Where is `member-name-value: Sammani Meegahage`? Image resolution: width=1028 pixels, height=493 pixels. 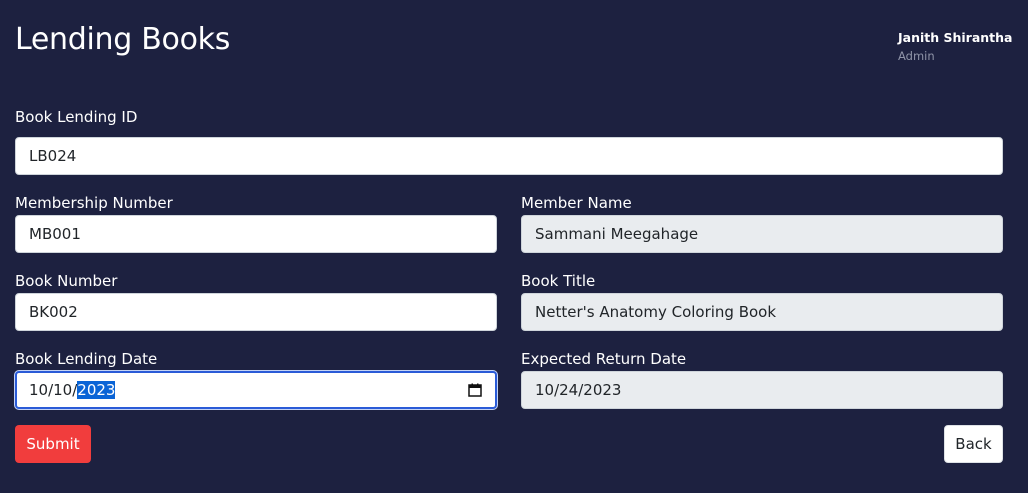 member-name-value: Sammani Meegahage is located at coordinates (617, 234).